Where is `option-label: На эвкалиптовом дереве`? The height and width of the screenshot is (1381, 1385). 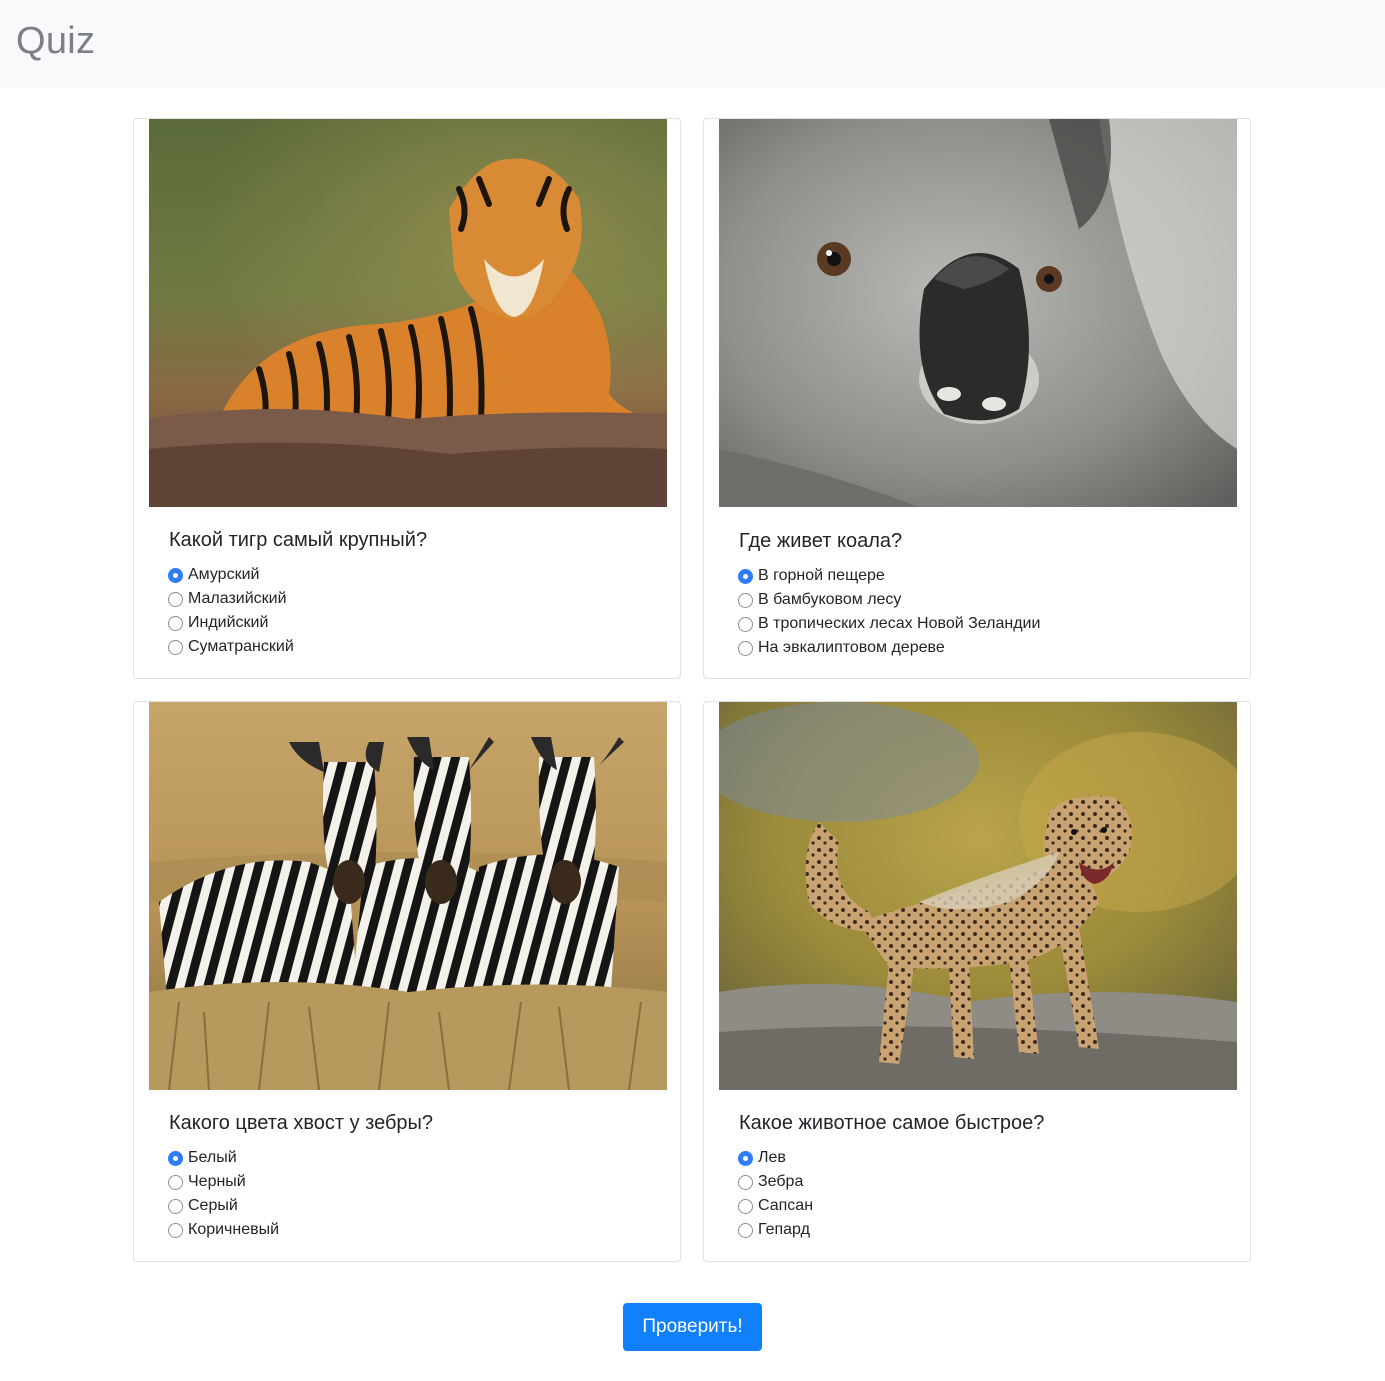 option-label: На эвкалиптовом дереве is located at coordinates (851, 648).